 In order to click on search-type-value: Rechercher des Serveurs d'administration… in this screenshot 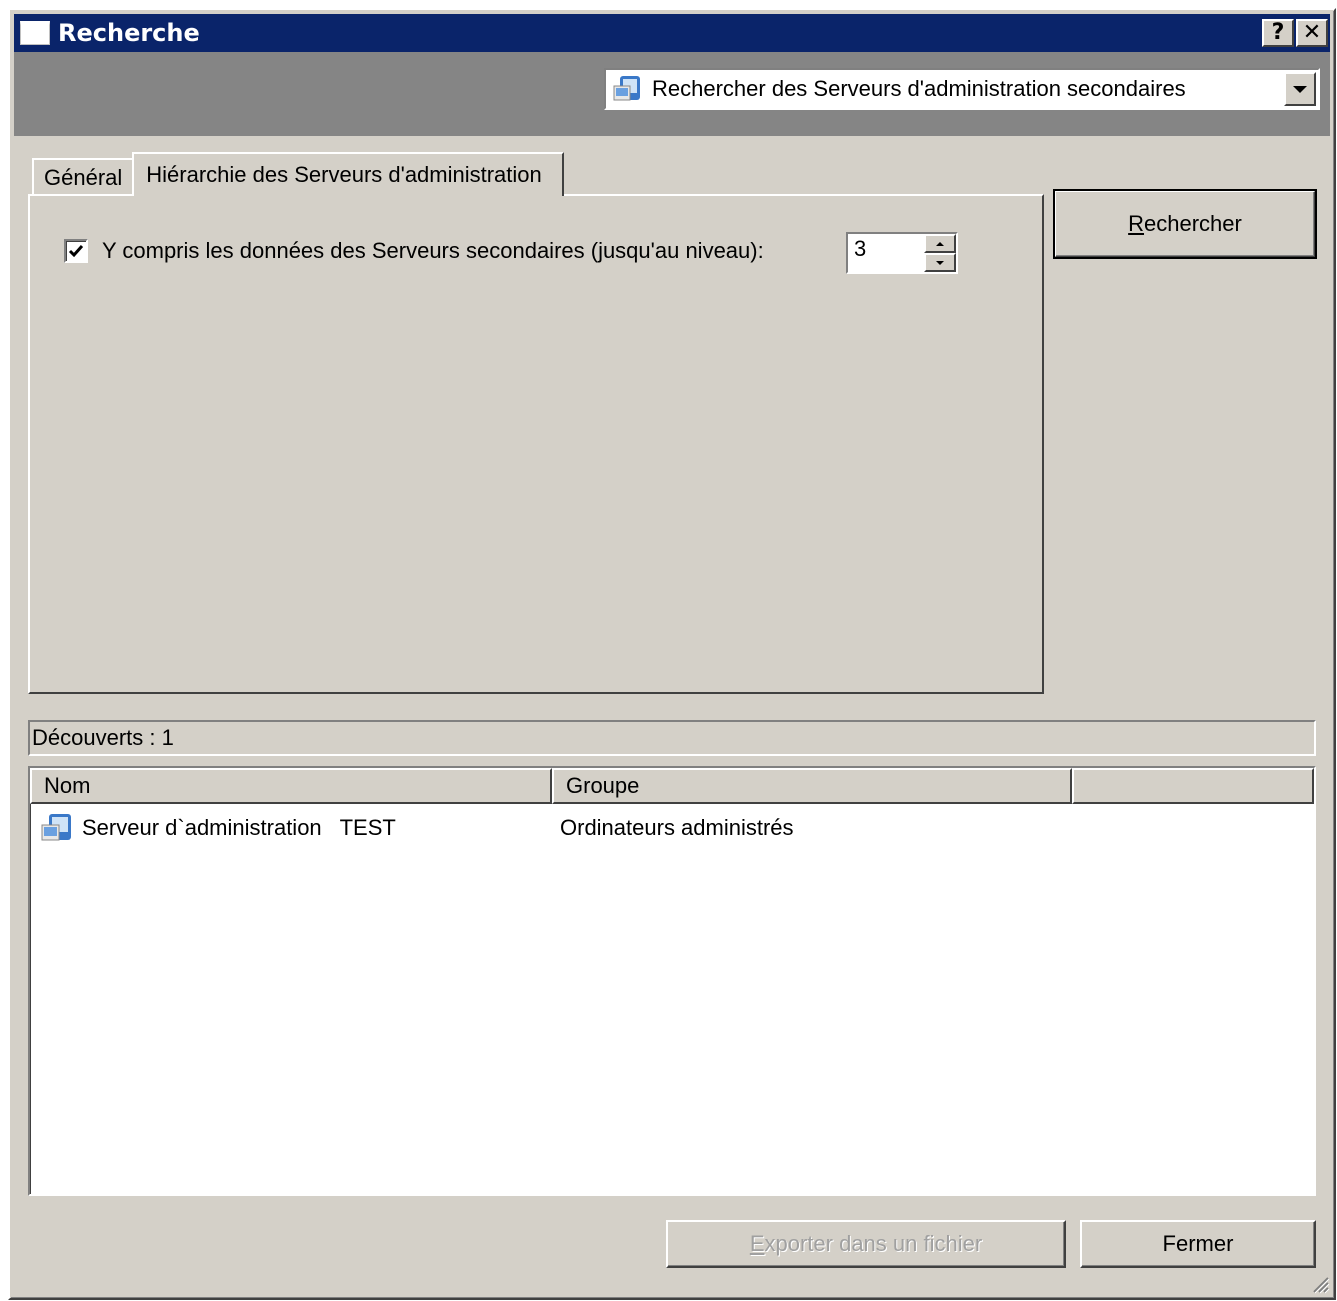, I will do `click(919, 88)`.